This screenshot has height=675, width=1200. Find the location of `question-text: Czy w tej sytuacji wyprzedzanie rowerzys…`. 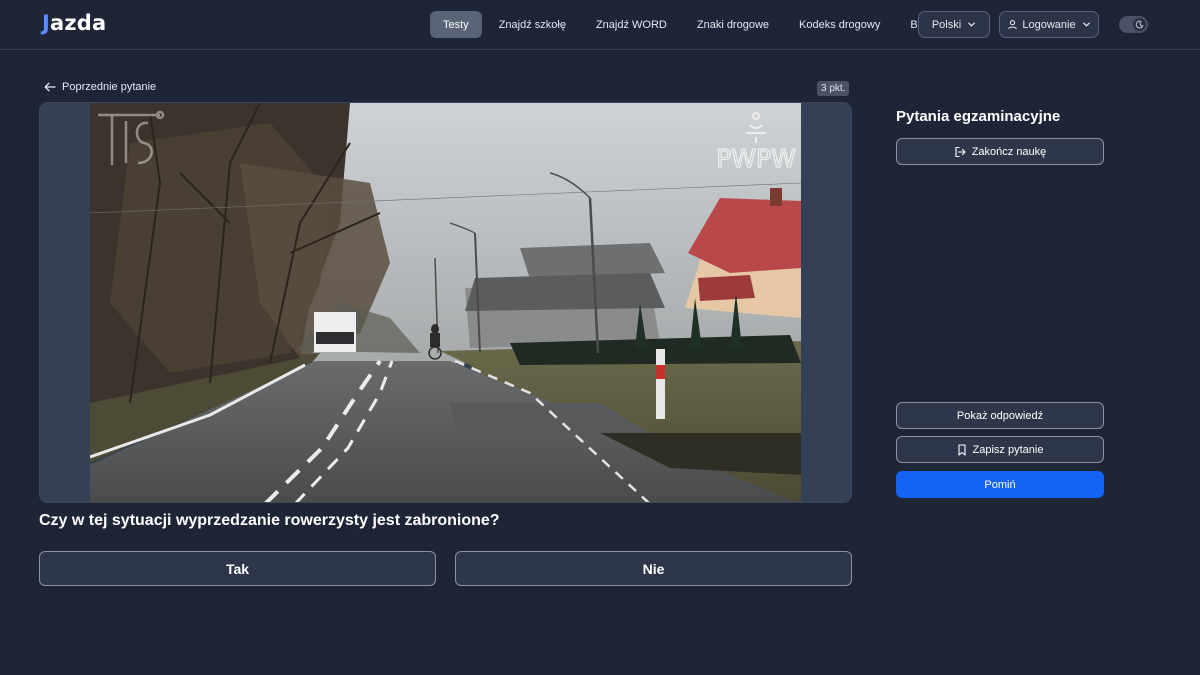

question-text: Czy w tej sytuacji wyprzedzanie rowerzys… is located at coordinates (269, 520).